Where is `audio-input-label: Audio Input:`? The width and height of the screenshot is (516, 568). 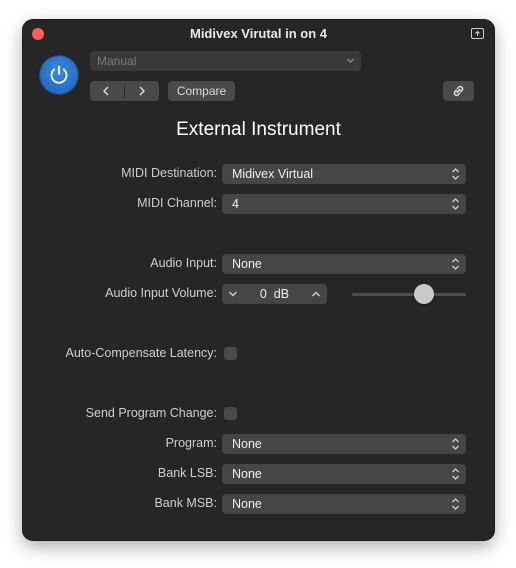 audio-input-label: Audio Input: is located at coordinates (183, 263).